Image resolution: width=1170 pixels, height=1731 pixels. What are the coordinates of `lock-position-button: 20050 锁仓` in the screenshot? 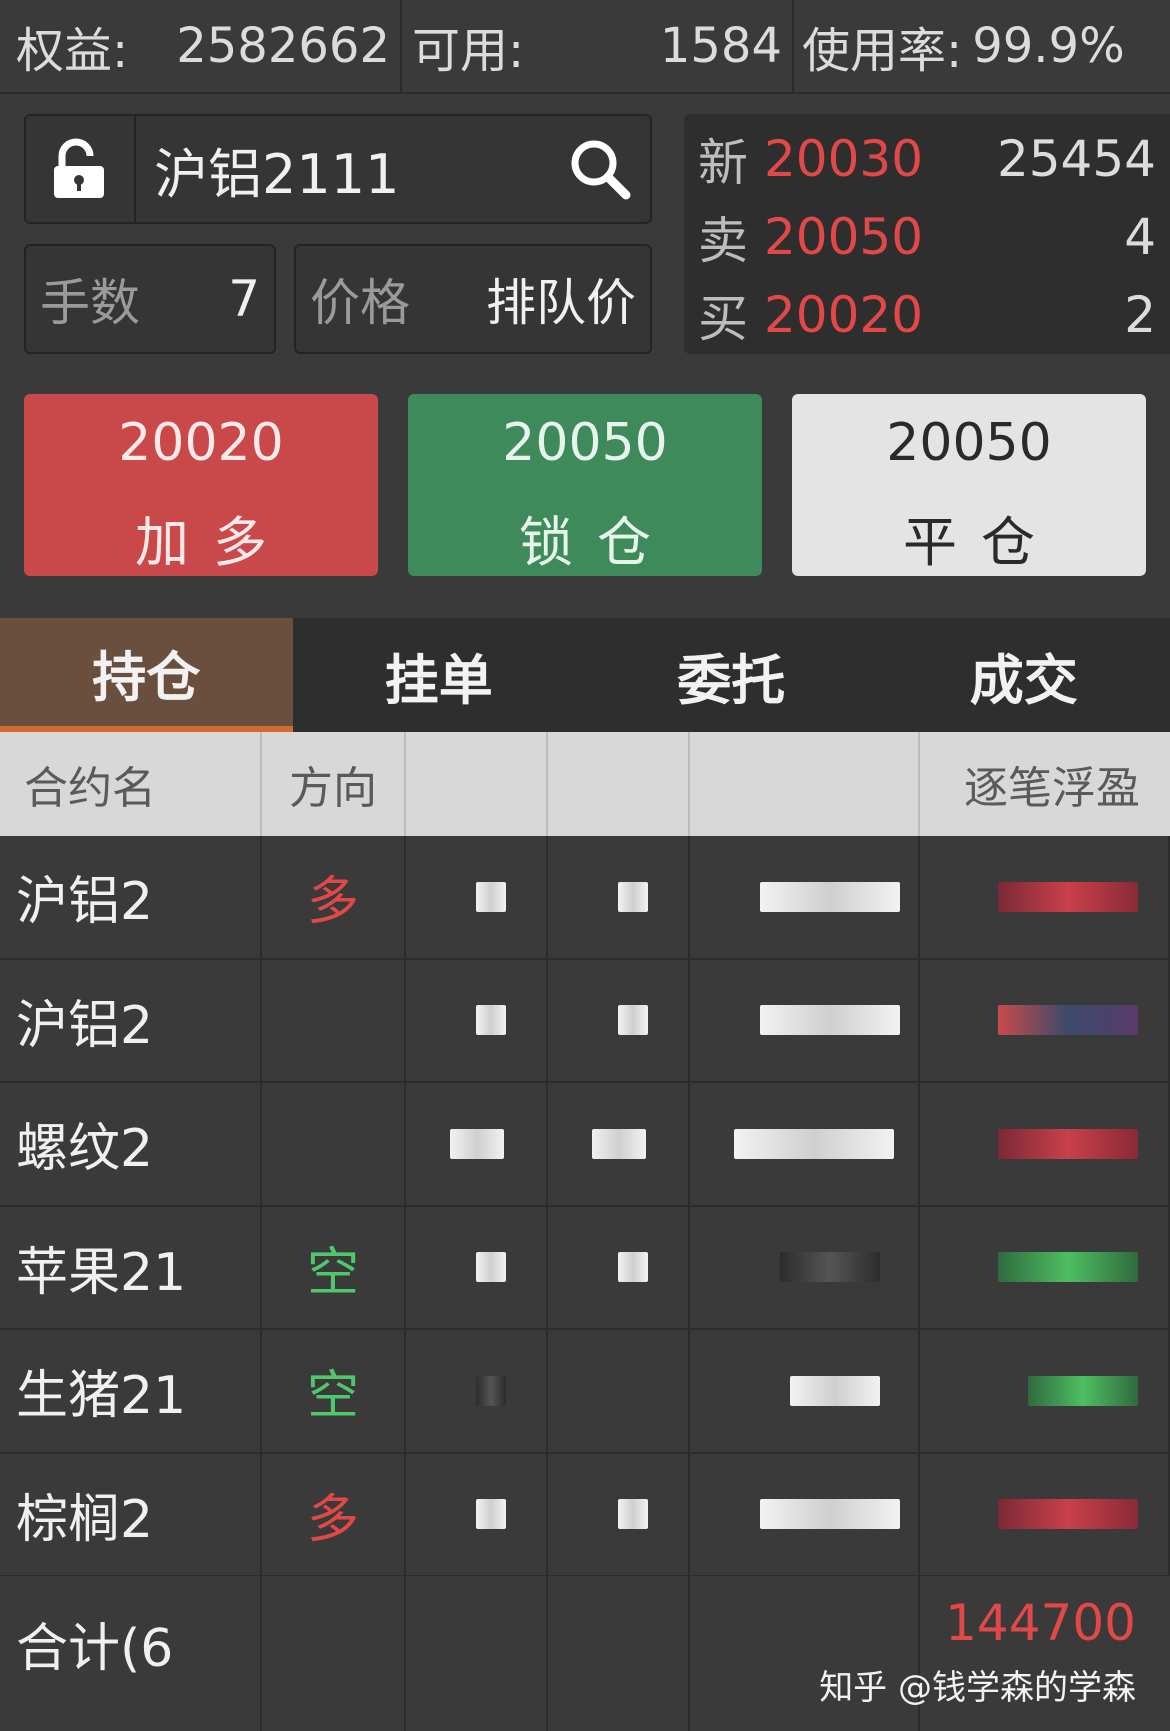 It's located at (585, 485).